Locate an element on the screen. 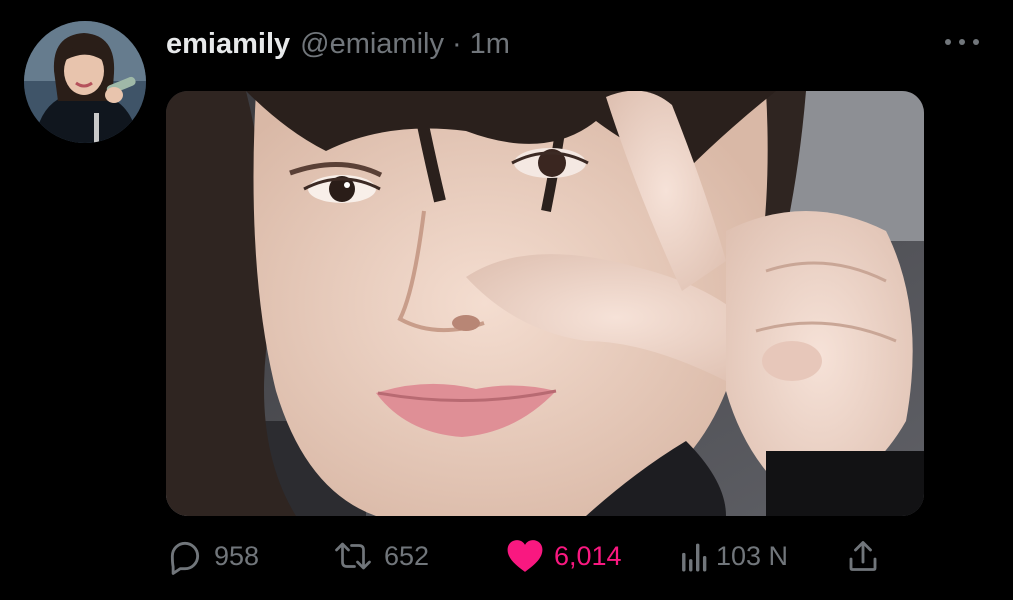 This screenshot has height=600, width=1013. tweet-actions: 958 652 6,014 103 N is located at coordinates (531, 556).